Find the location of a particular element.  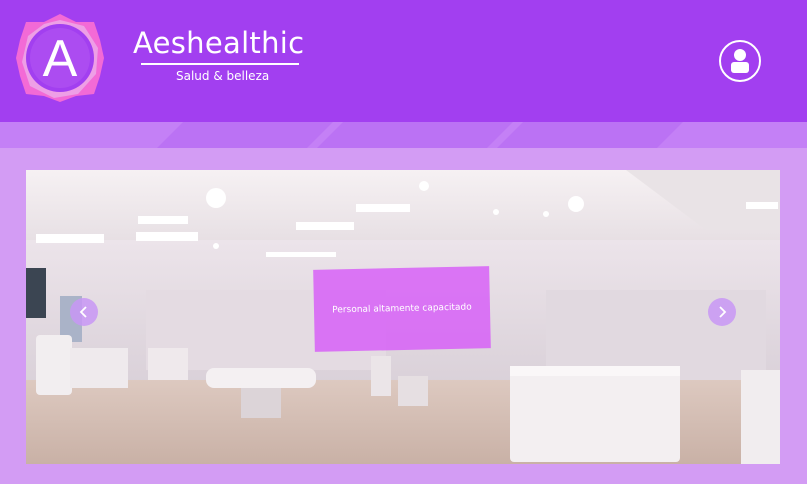

brand-divider is located at coordinates (220, 64).